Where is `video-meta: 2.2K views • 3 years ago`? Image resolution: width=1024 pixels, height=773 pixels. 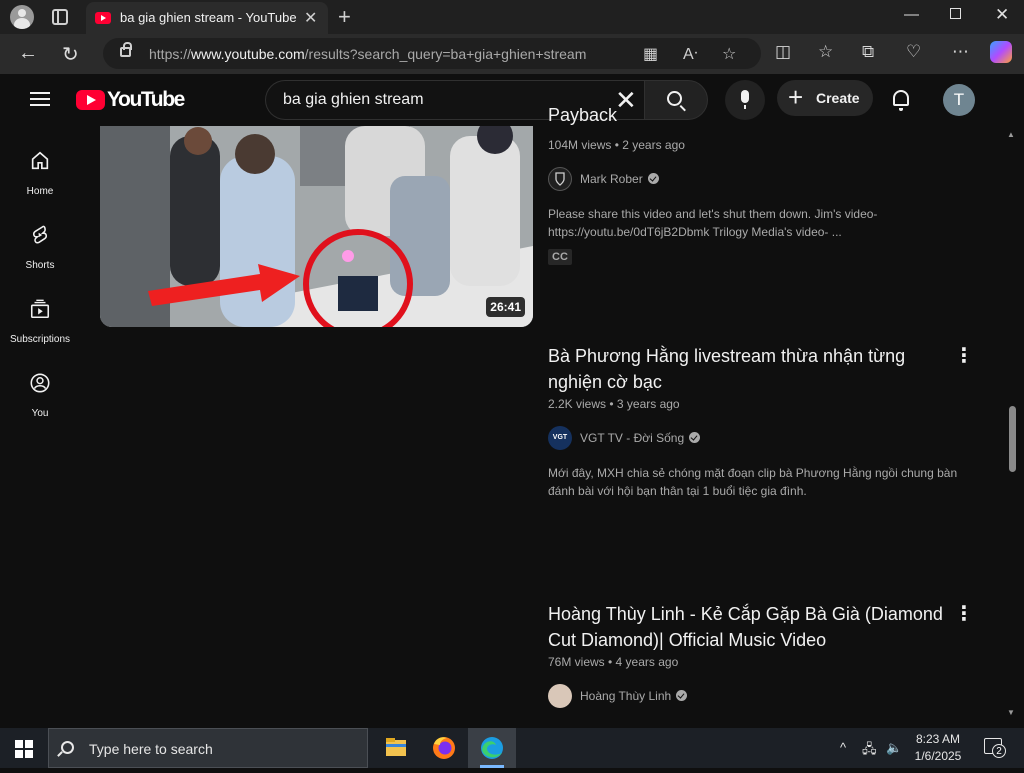 video-meta: 2.2K views • 3 years ago is located at coordinates (614, 404).